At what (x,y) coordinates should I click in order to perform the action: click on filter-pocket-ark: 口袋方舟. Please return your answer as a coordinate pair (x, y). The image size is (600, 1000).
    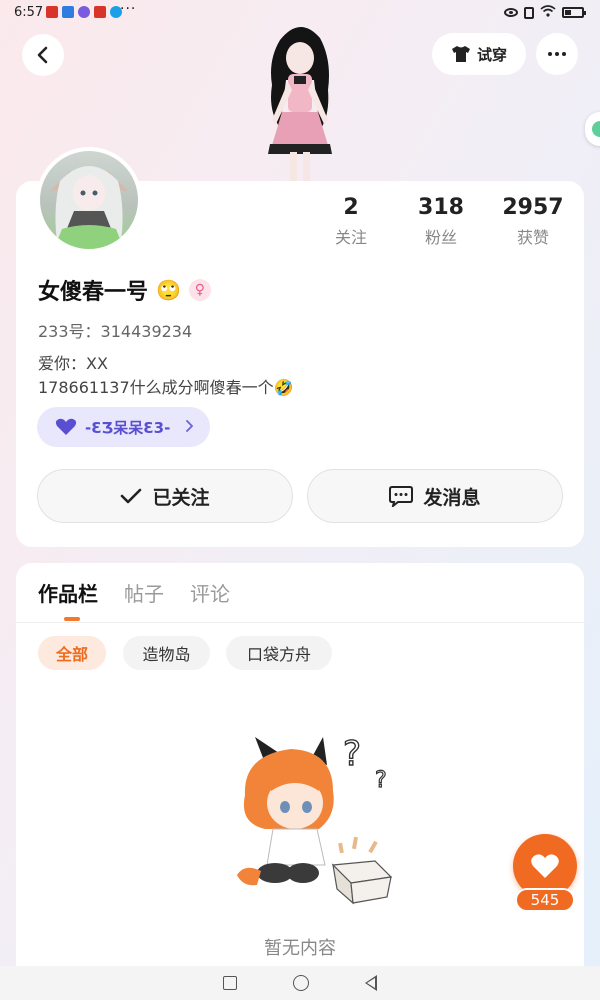
    Looking at the image, I should click on (279, 653).